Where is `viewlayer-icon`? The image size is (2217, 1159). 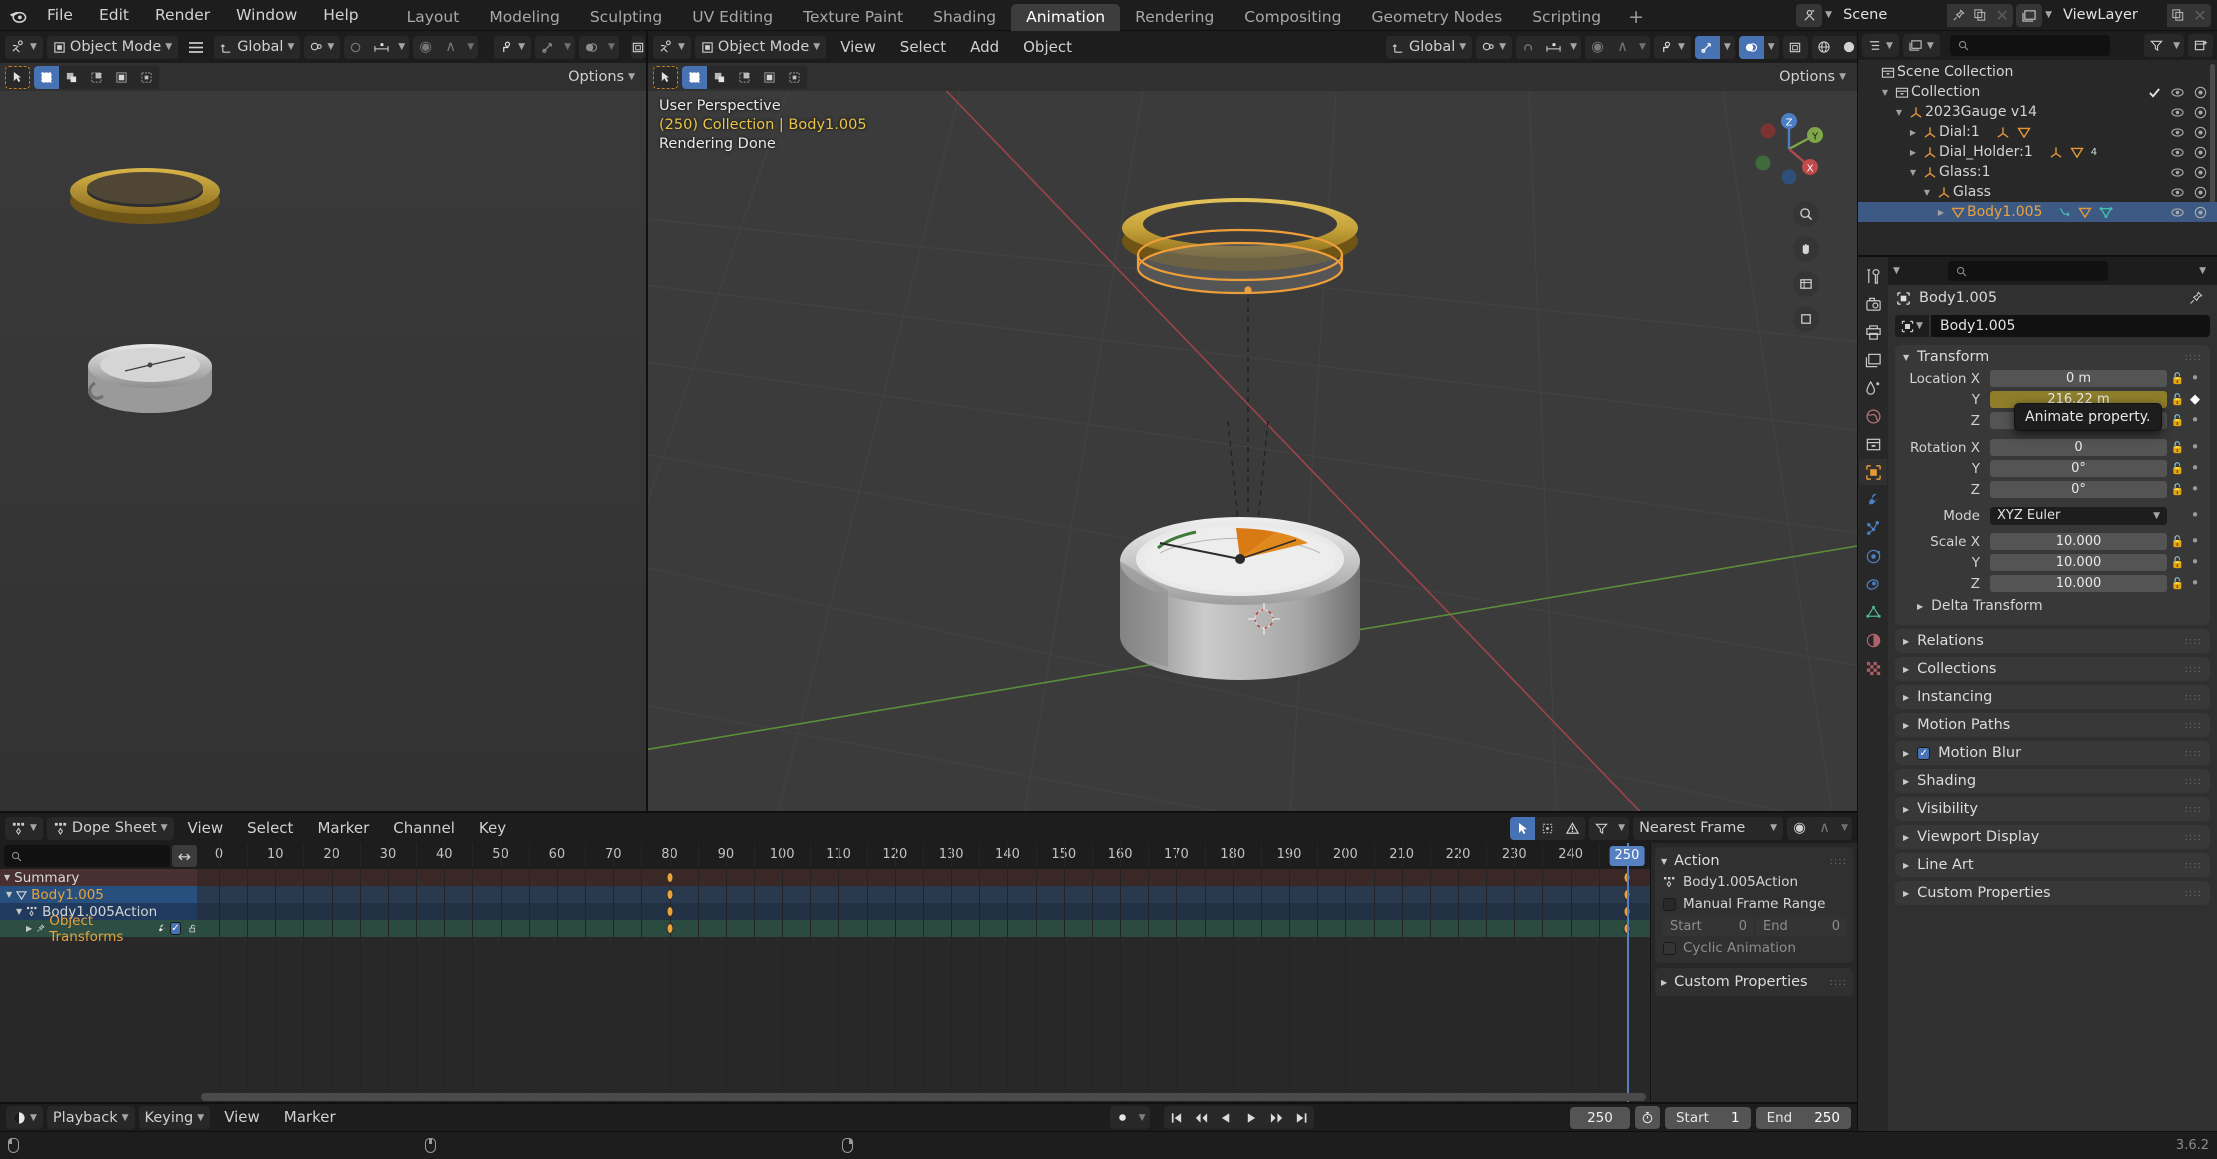 viewlayer-icon is located at coordinates (2029, 15).